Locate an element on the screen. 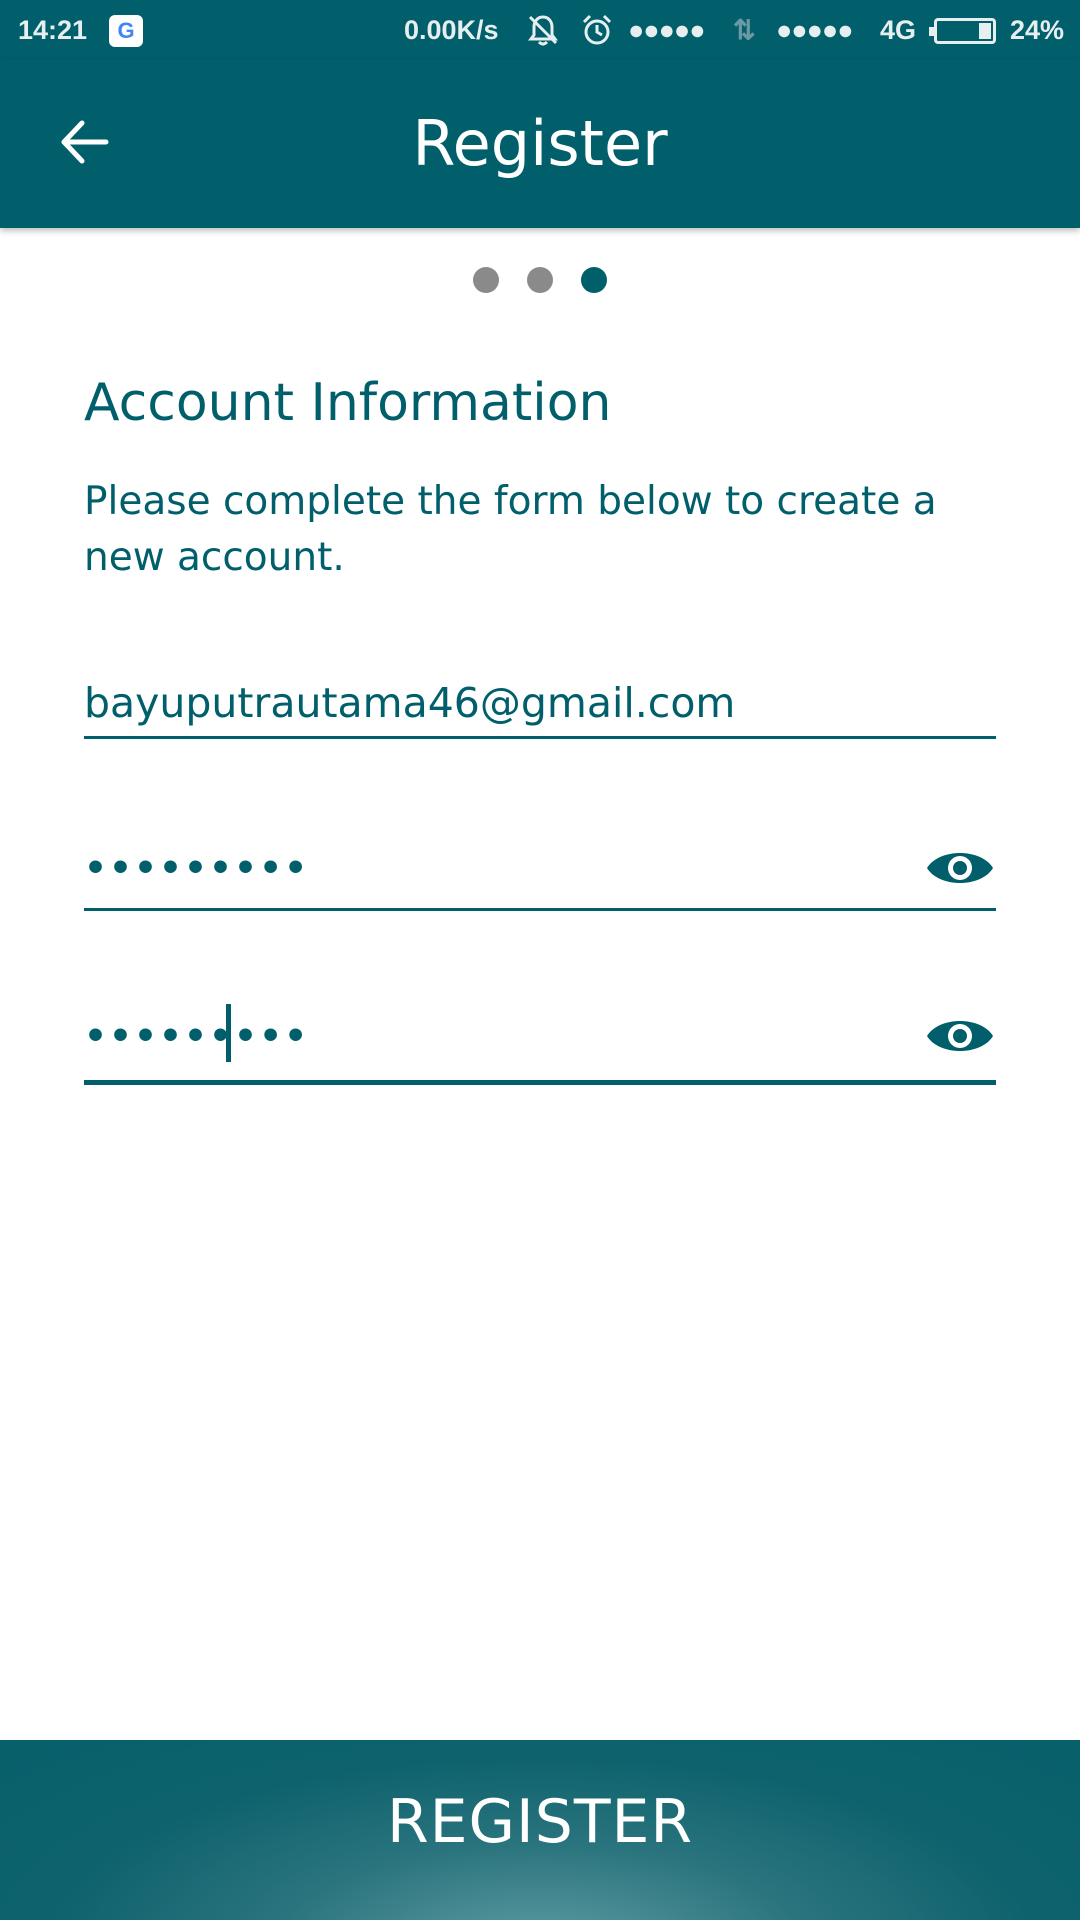 This screenshot has width=1080, height=1920. signal-strength-1: ●●●●● is located at coordinates (667, 30).